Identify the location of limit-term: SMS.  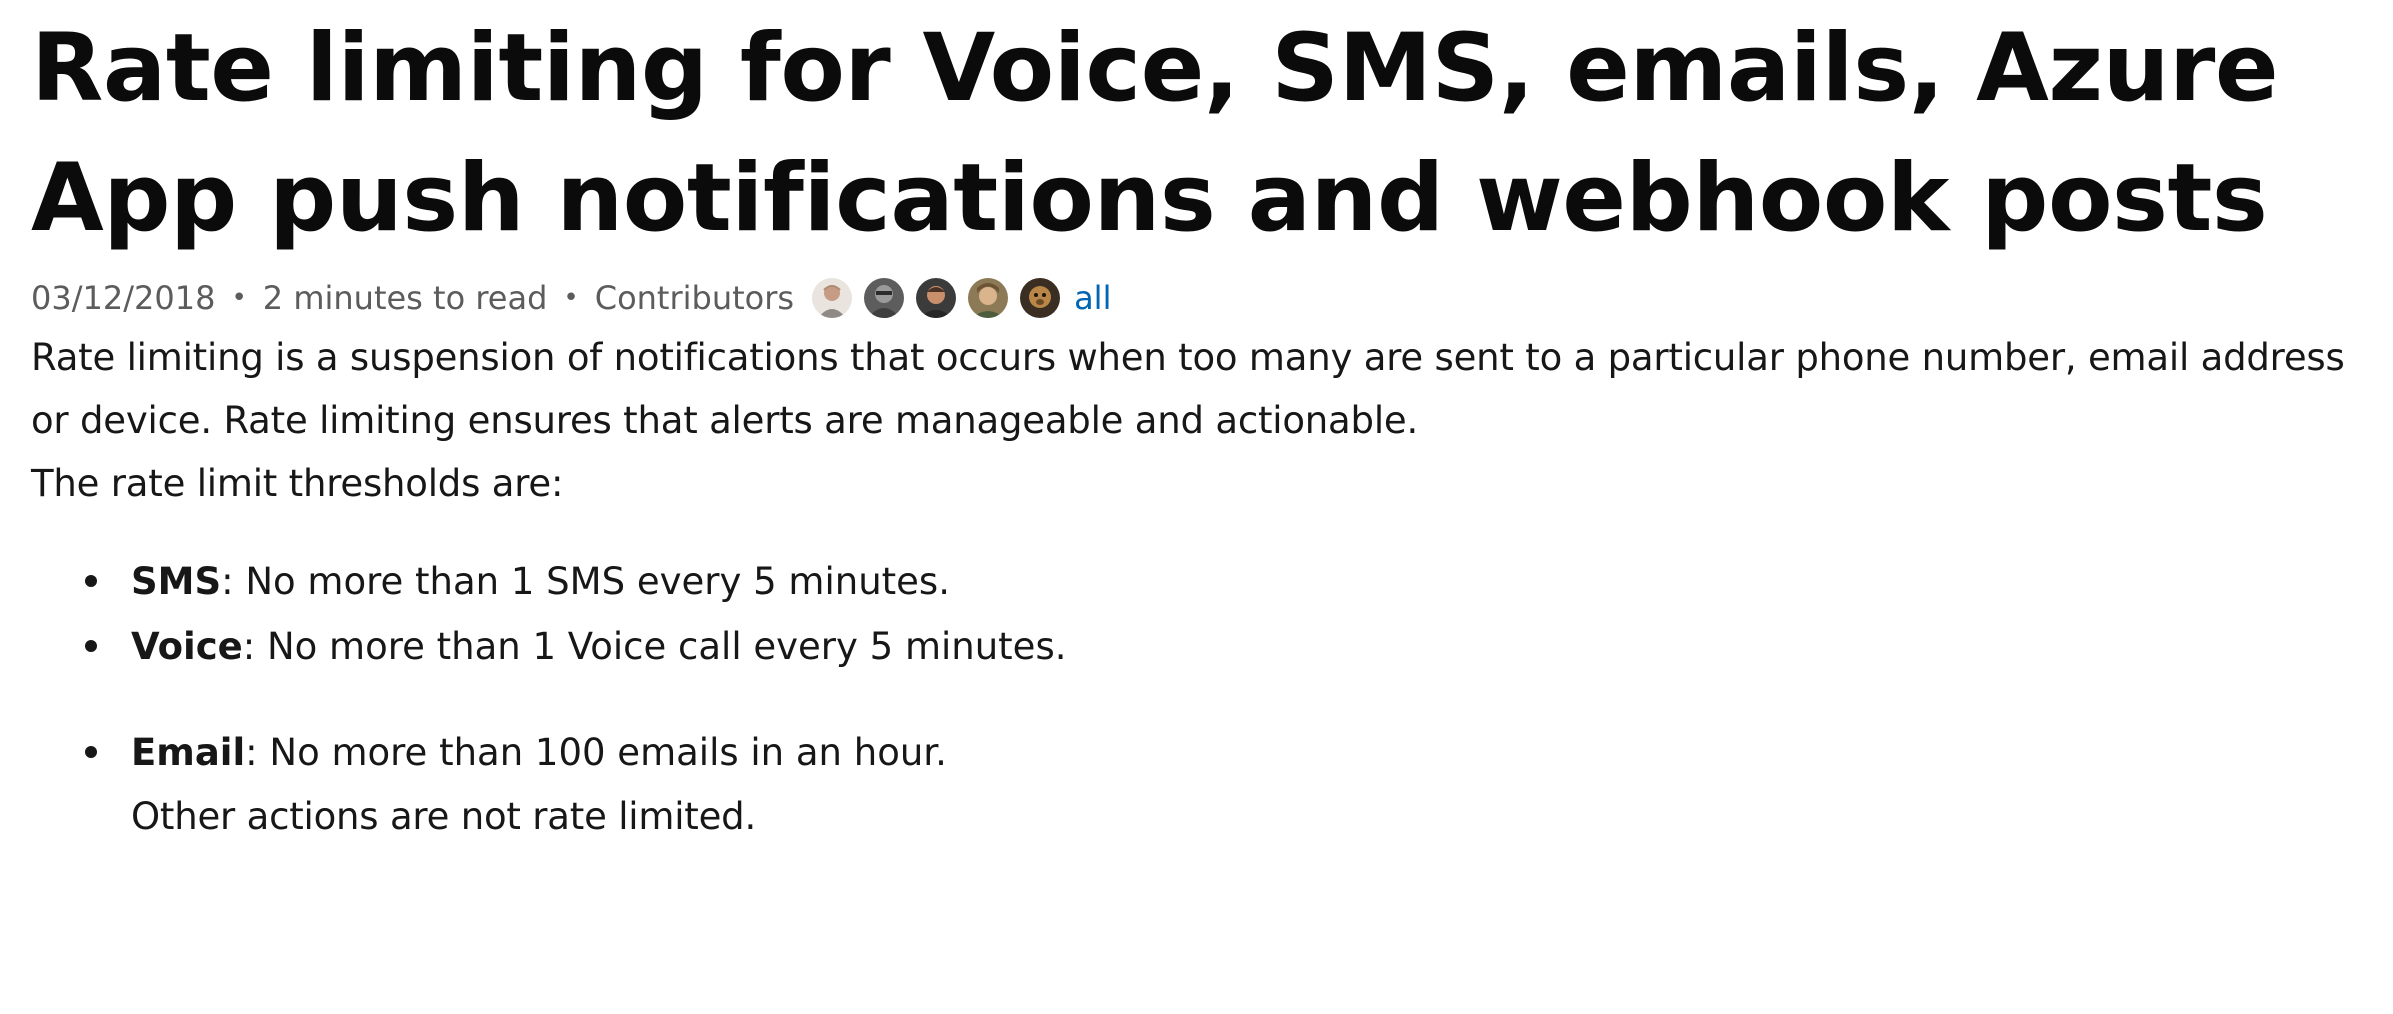
(176, 581).